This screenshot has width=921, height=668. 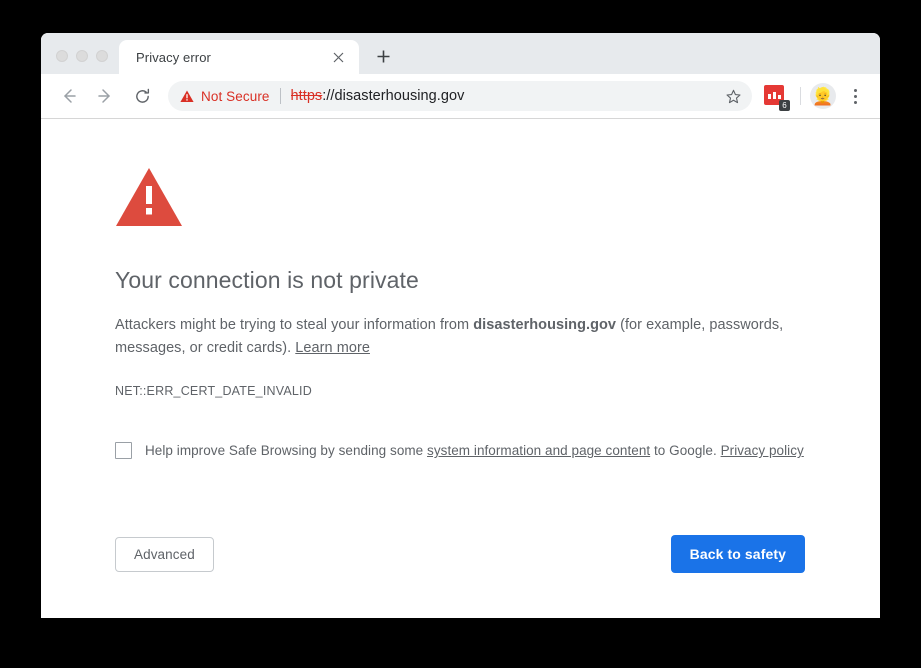 I want to click on minimize-window-button, so click(x=82, y=56).